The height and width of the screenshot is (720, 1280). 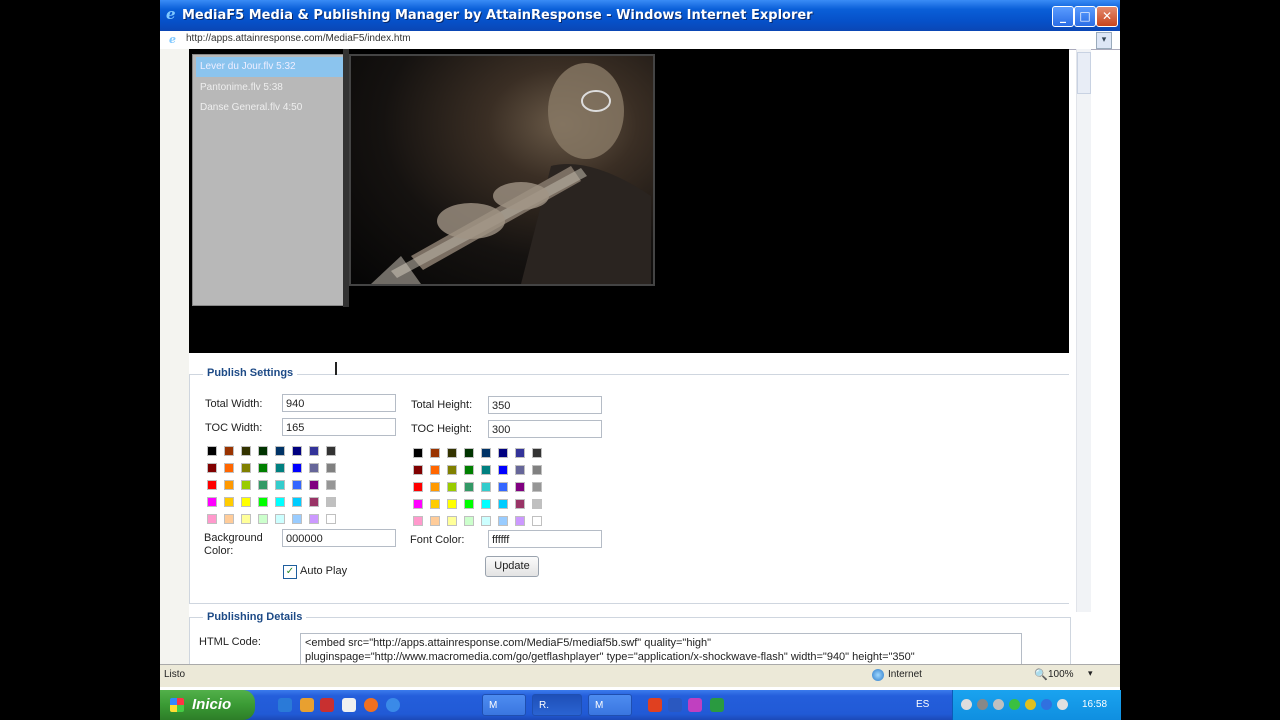 I want to click on app-icon, so click(x=695, y=705).